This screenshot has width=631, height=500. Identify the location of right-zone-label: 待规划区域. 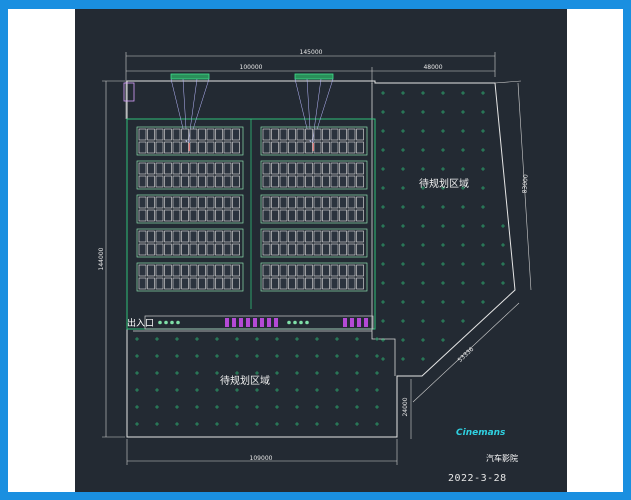
(444, 183).